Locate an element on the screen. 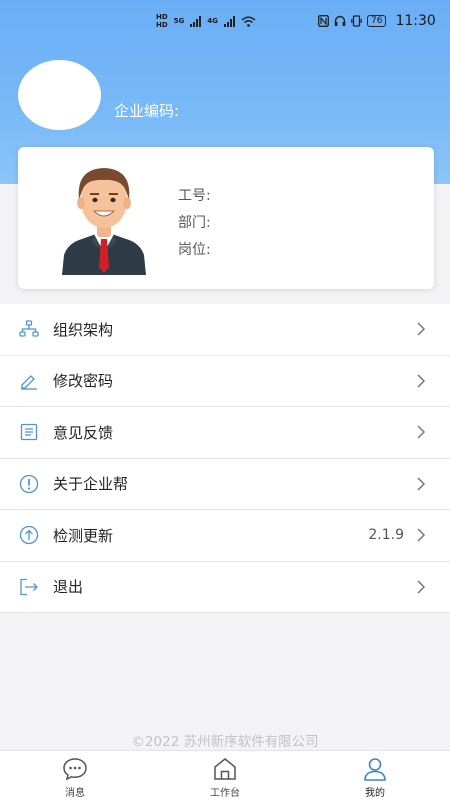  menu-item-label: 意见反馈 is located at coordinates (83, 432).